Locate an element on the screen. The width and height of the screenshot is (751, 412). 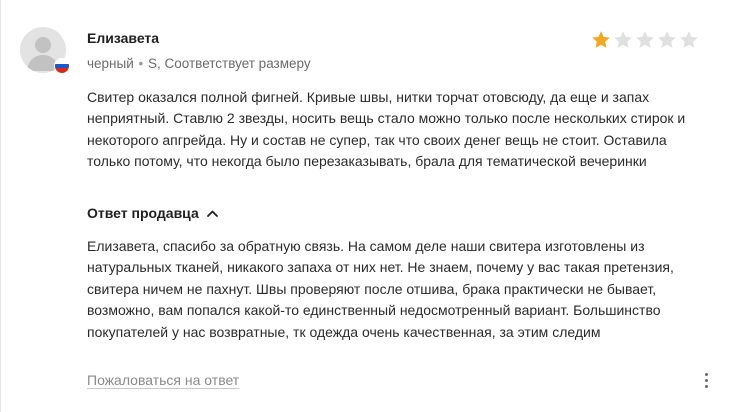
star-filled-icon is located at coordinates (601, 39).